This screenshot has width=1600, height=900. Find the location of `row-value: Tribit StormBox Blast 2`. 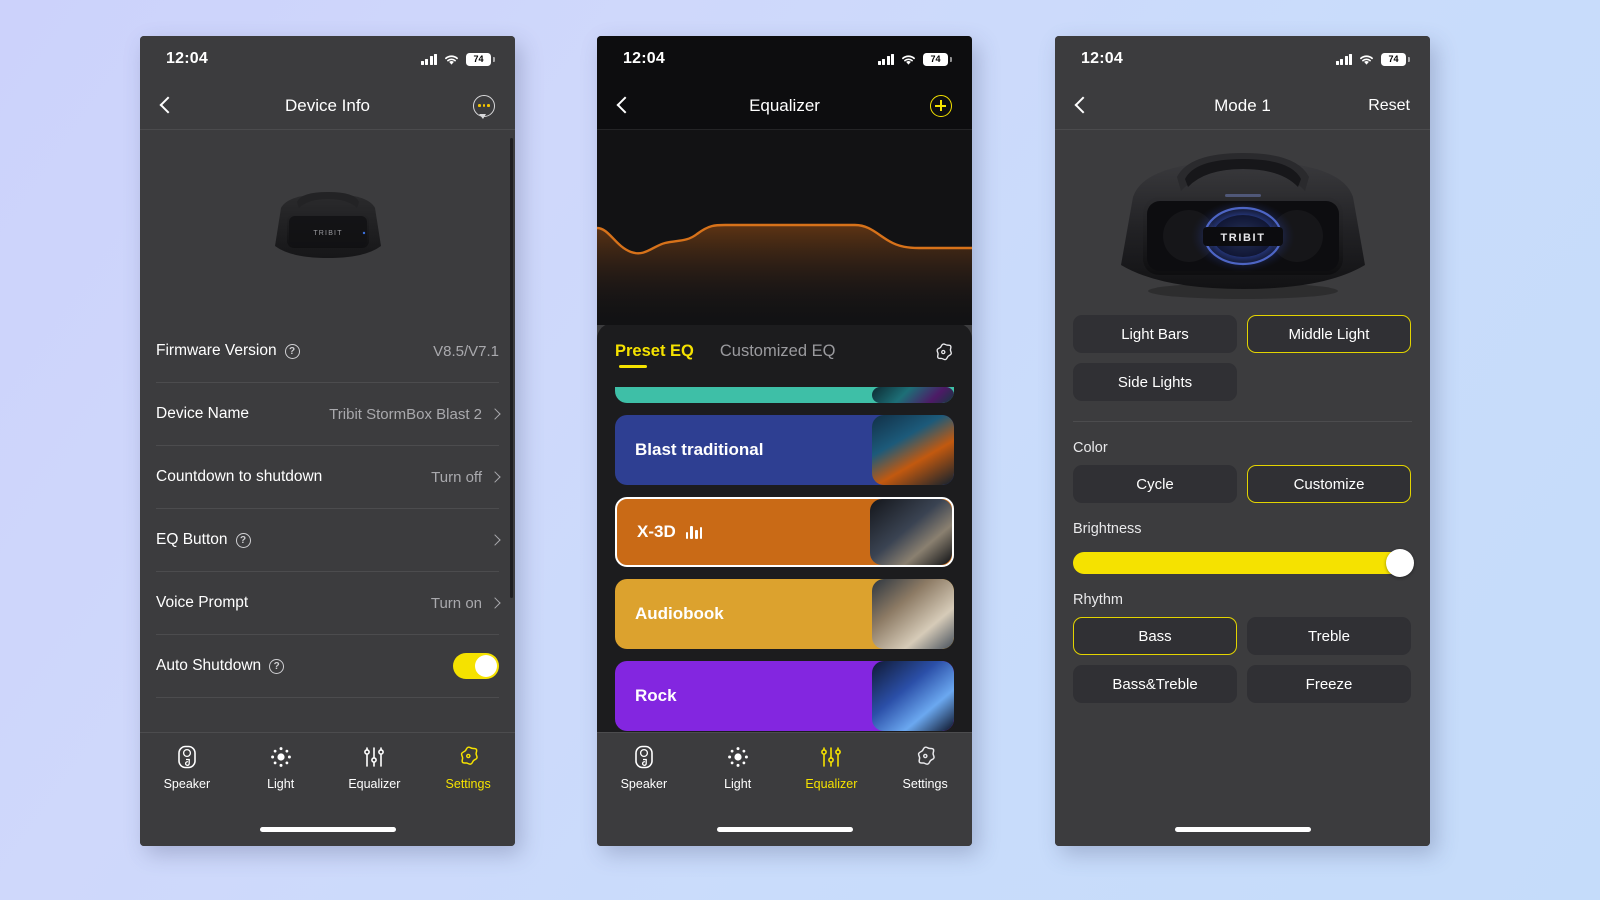

row-value: Tribit StormBox Blast 2 is located at coordinates (405, 414).